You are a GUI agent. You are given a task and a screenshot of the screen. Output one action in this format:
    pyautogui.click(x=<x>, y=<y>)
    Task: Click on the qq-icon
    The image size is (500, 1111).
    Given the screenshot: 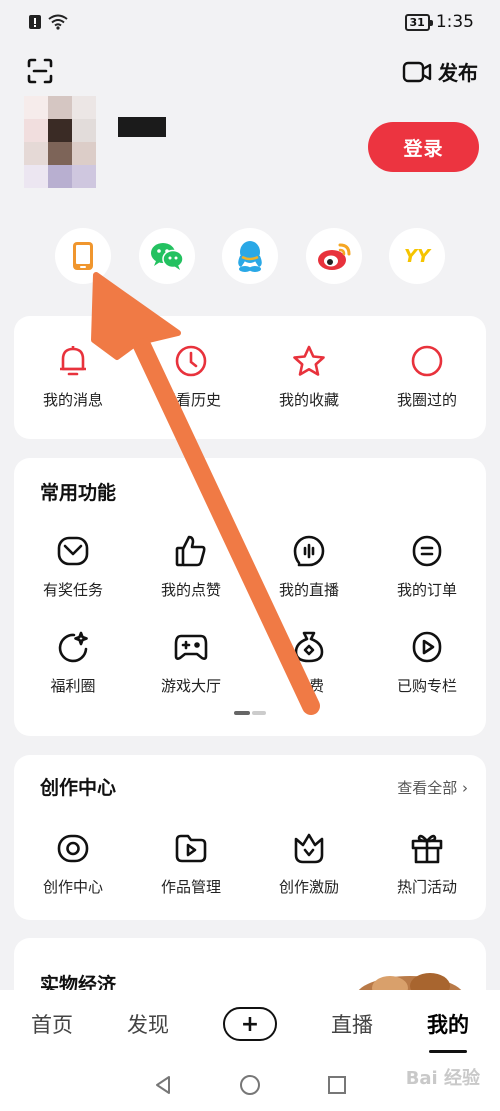 What is the action you would take?
    pyautogui.click(x=250, y=256)
    